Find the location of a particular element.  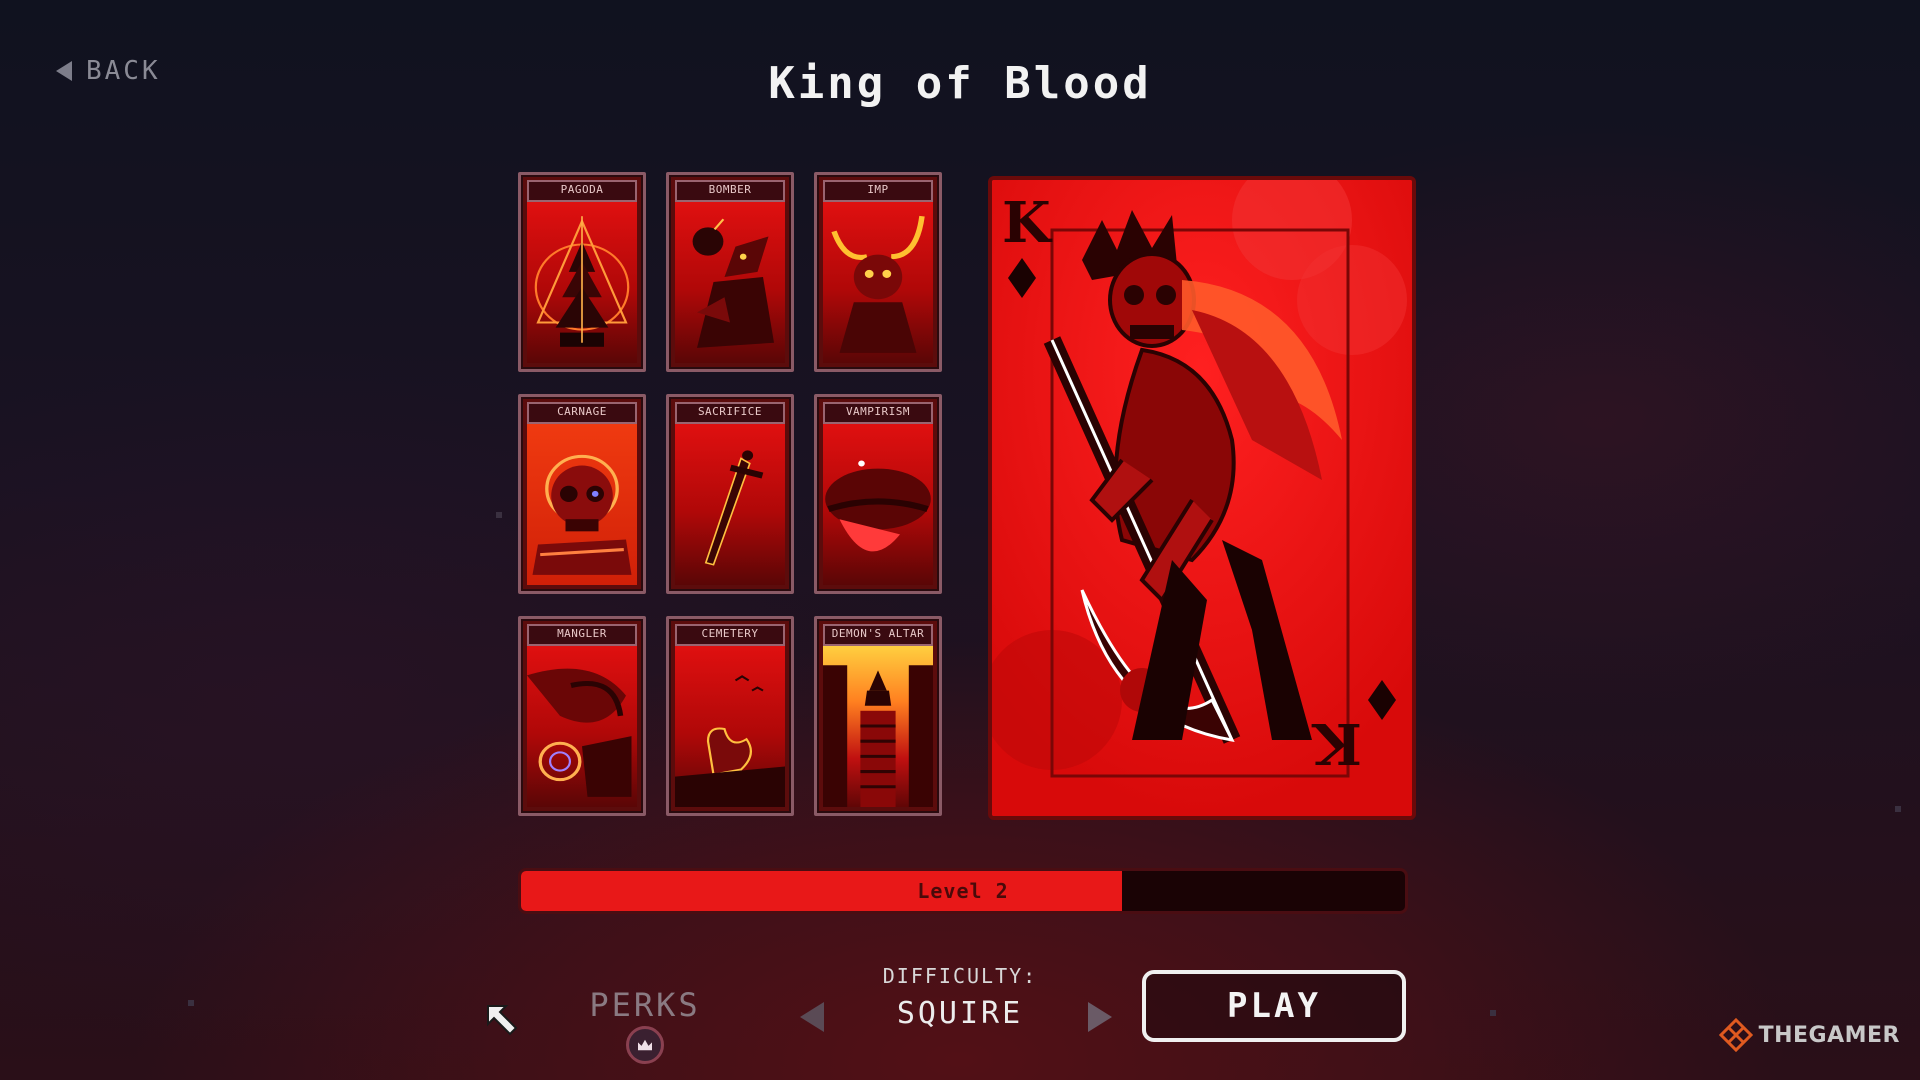

cemetery-icon is located at coordinates (730, 726).